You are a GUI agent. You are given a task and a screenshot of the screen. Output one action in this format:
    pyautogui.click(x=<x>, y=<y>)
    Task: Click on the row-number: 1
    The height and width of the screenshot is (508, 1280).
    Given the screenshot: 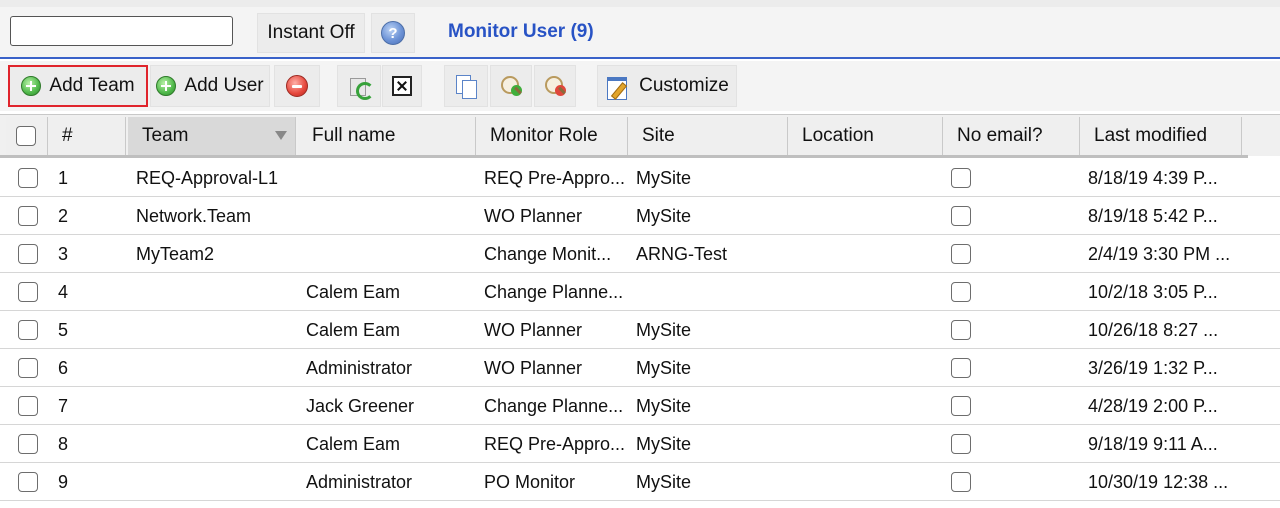 What is the action you would take?
    pyautogui.click(x=63, y=177)
    